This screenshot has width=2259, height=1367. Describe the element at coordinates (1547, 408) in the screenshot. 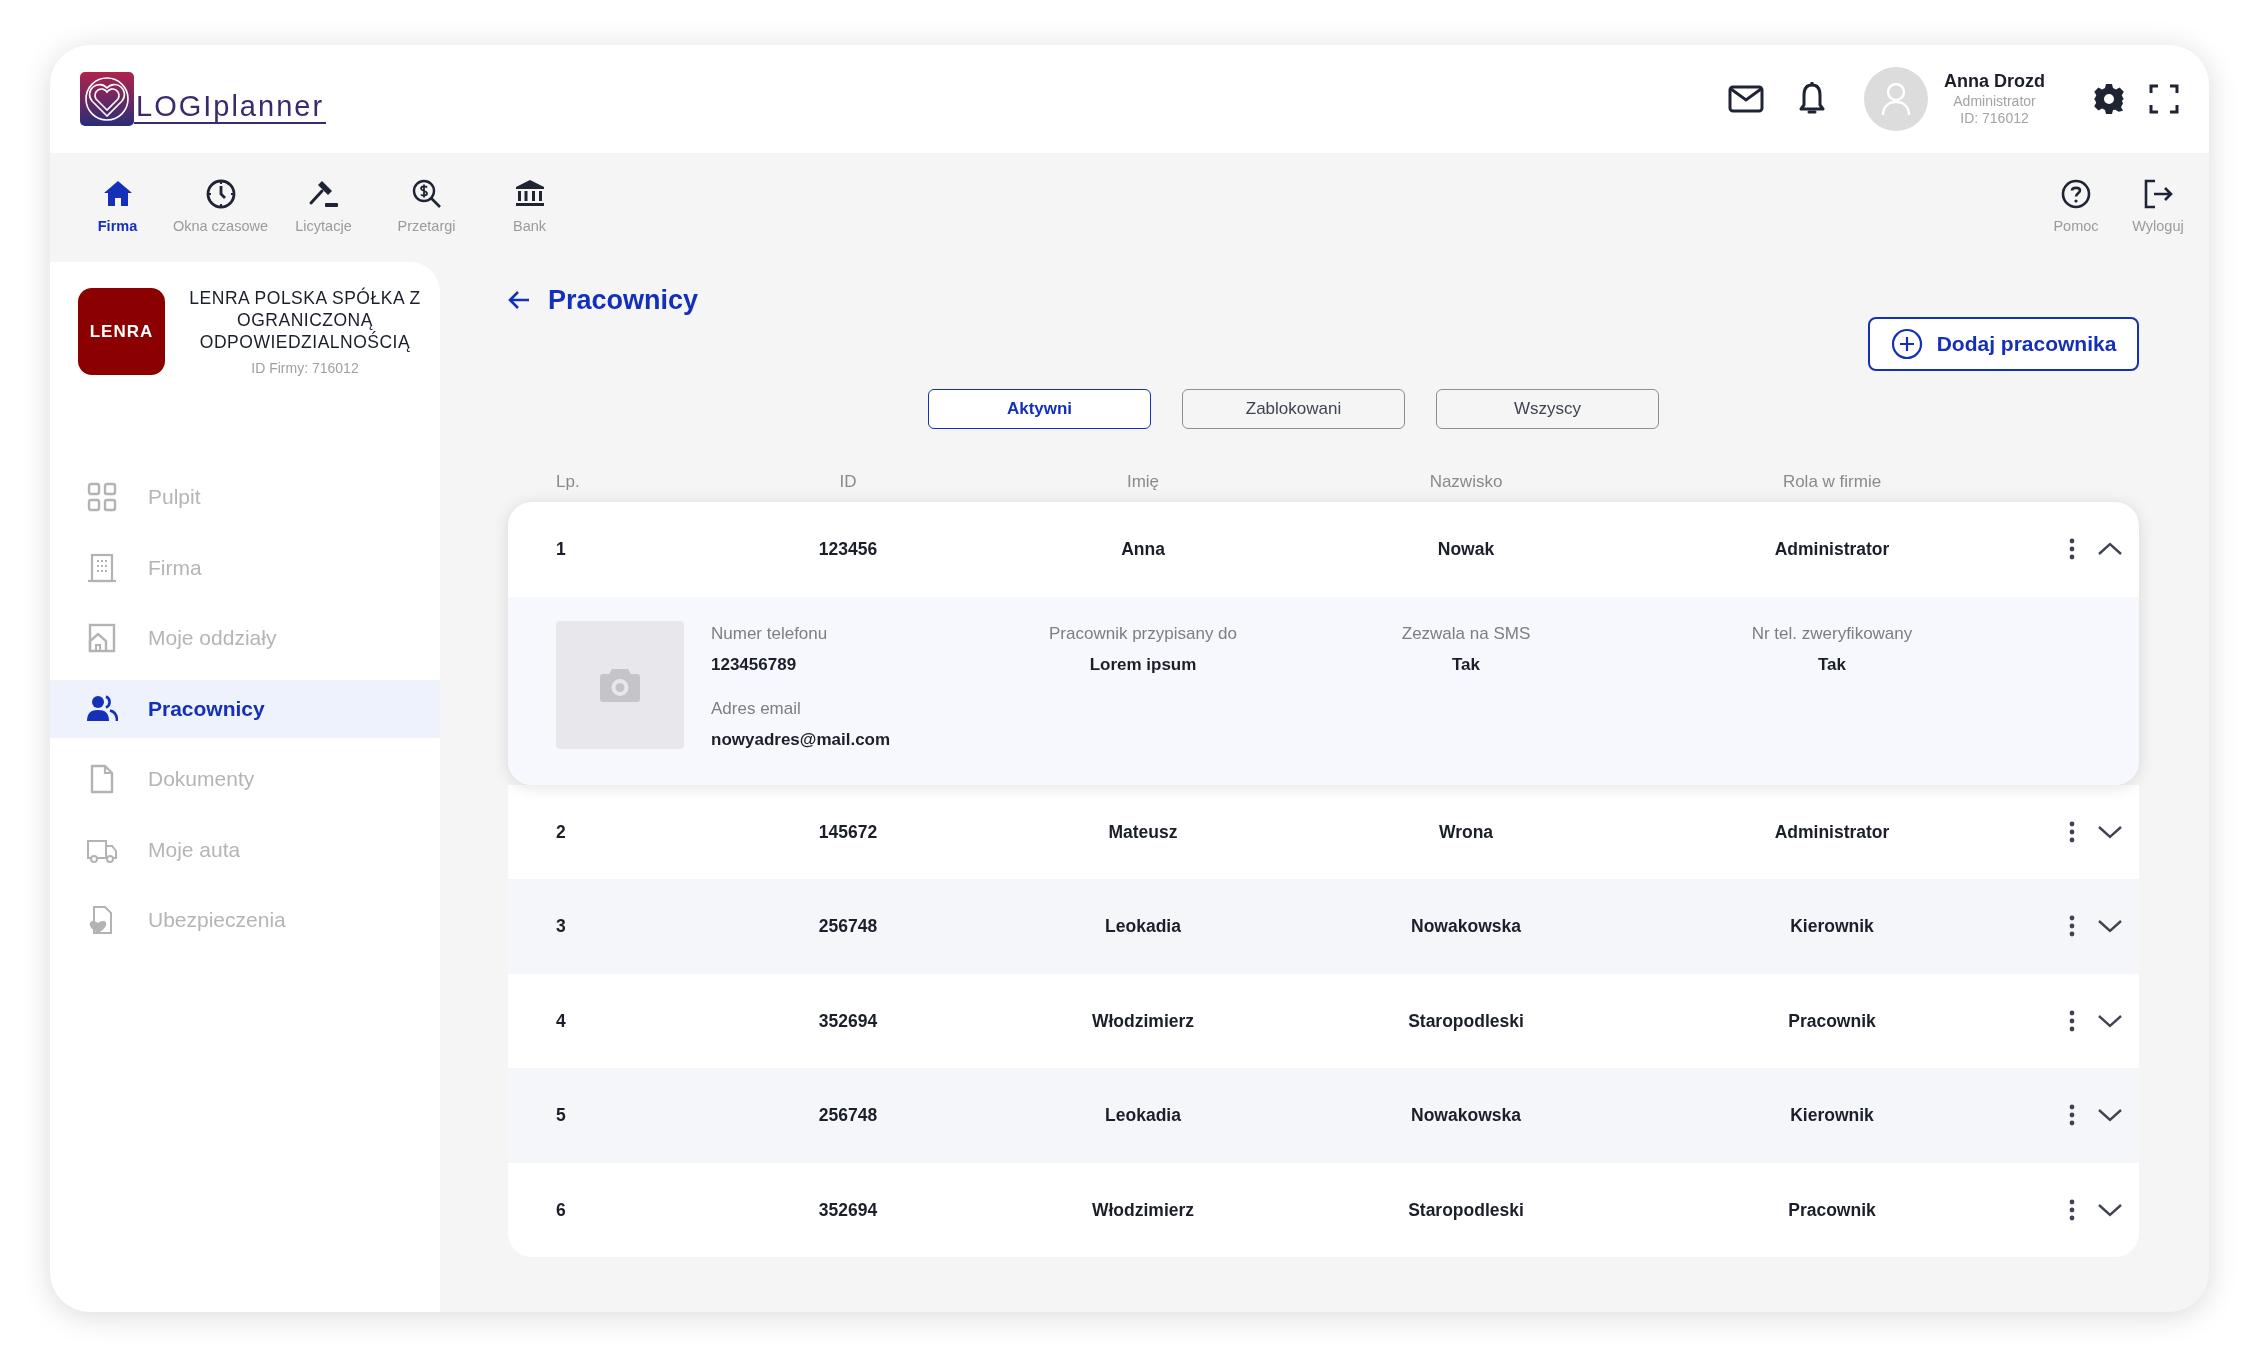

I see `filter-tab: Wszyscy` at that location.